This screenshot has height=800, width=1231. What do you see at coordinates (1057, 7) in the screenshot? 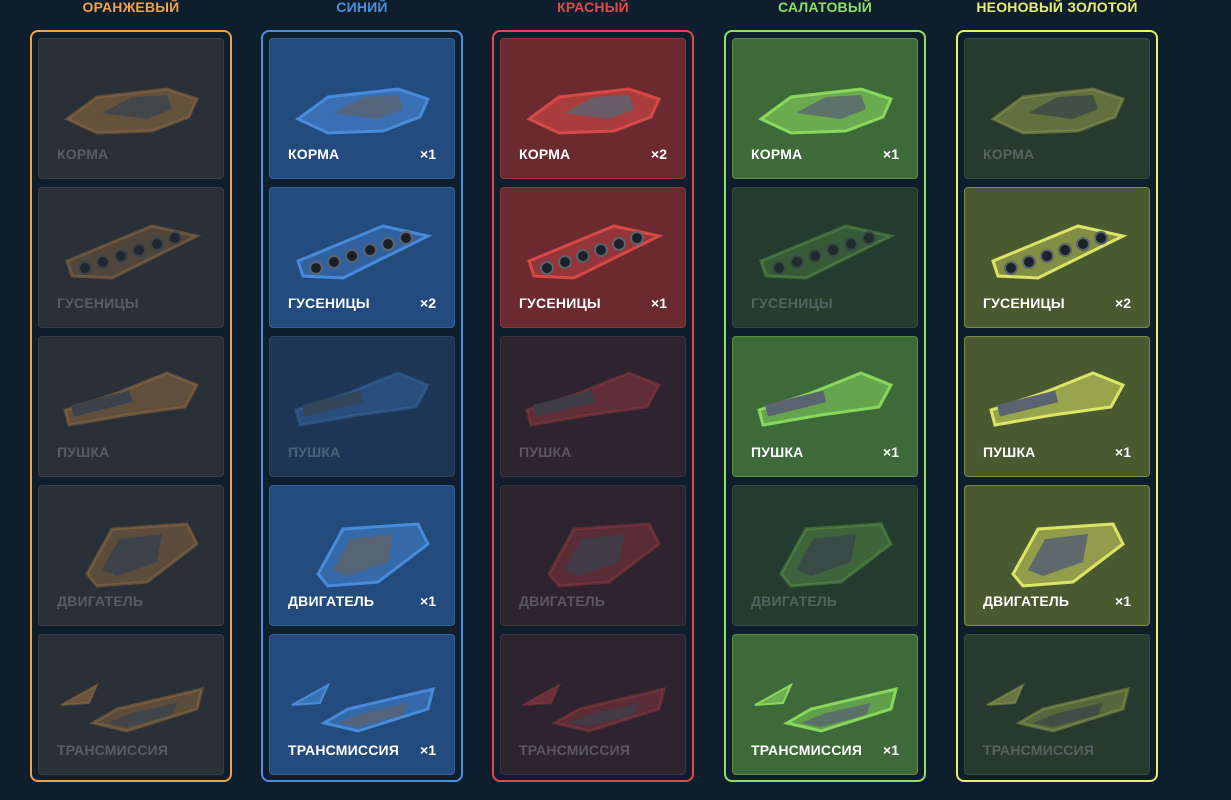
I see `column-title: НЕОНОВЫЙ ЗОЛОТОЙ` at bounding box center [1057, 7].